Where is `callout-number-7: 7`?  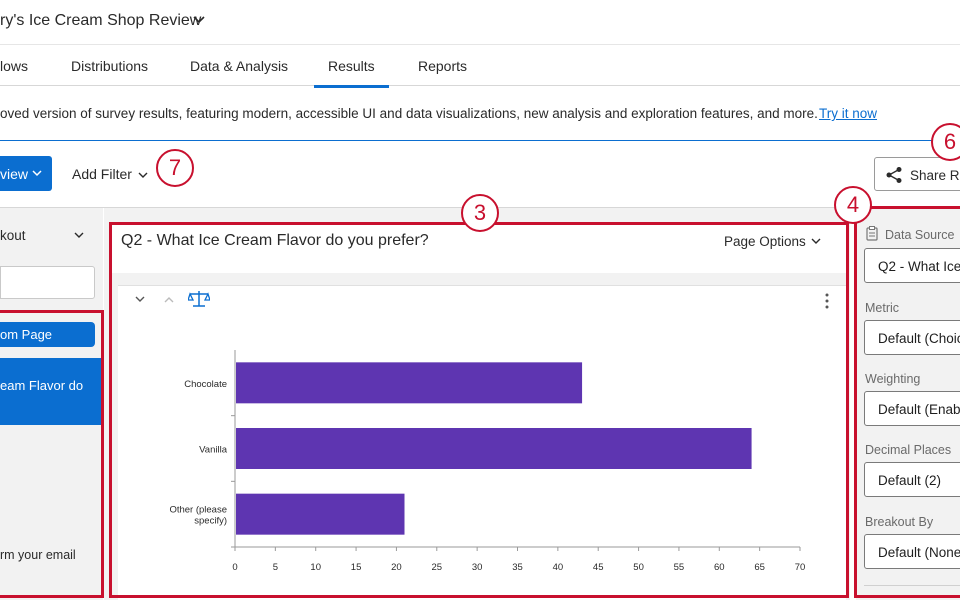 callout-number-7: 7 is located at coordinates (175, 168).